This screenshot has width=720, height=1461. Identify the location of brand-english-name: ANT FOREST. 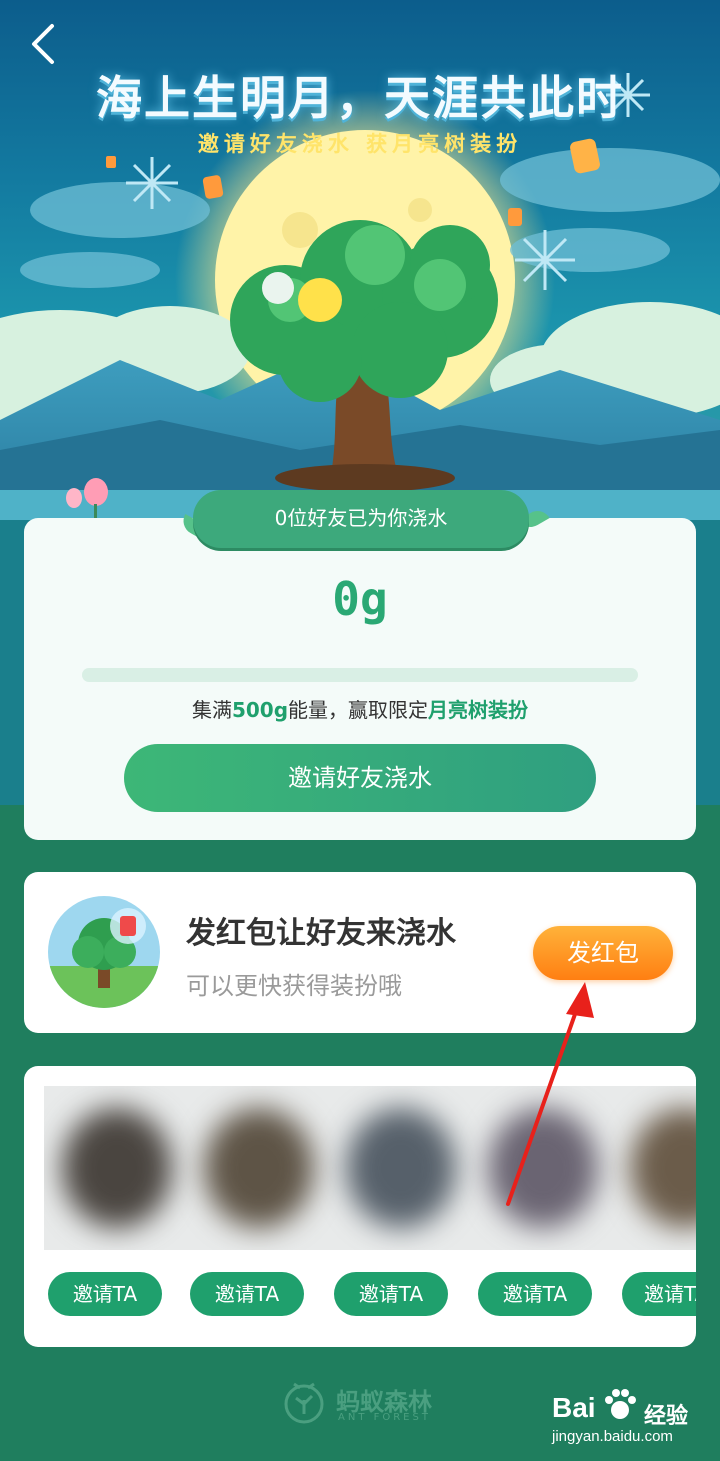
(384, 1417).